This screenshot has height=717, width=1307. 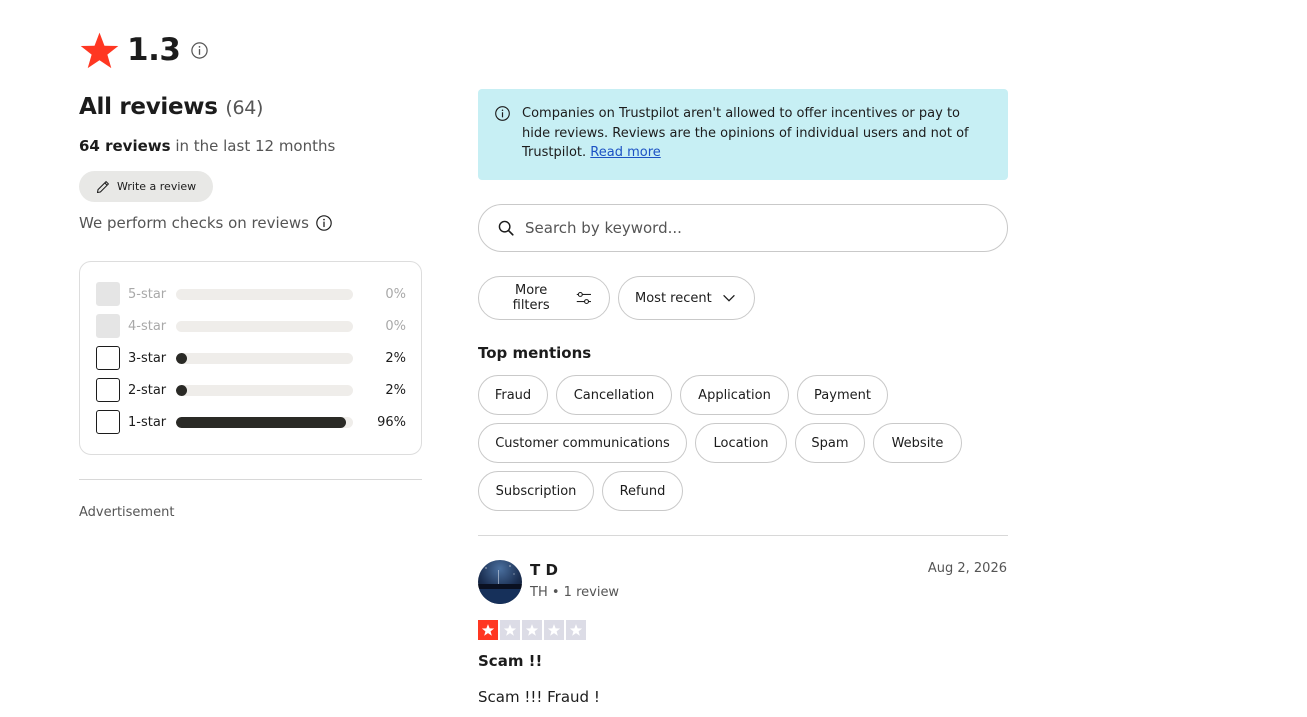 I want to click on mention-chip-customer-communications: Customer communications, so click(x=582, y=443).